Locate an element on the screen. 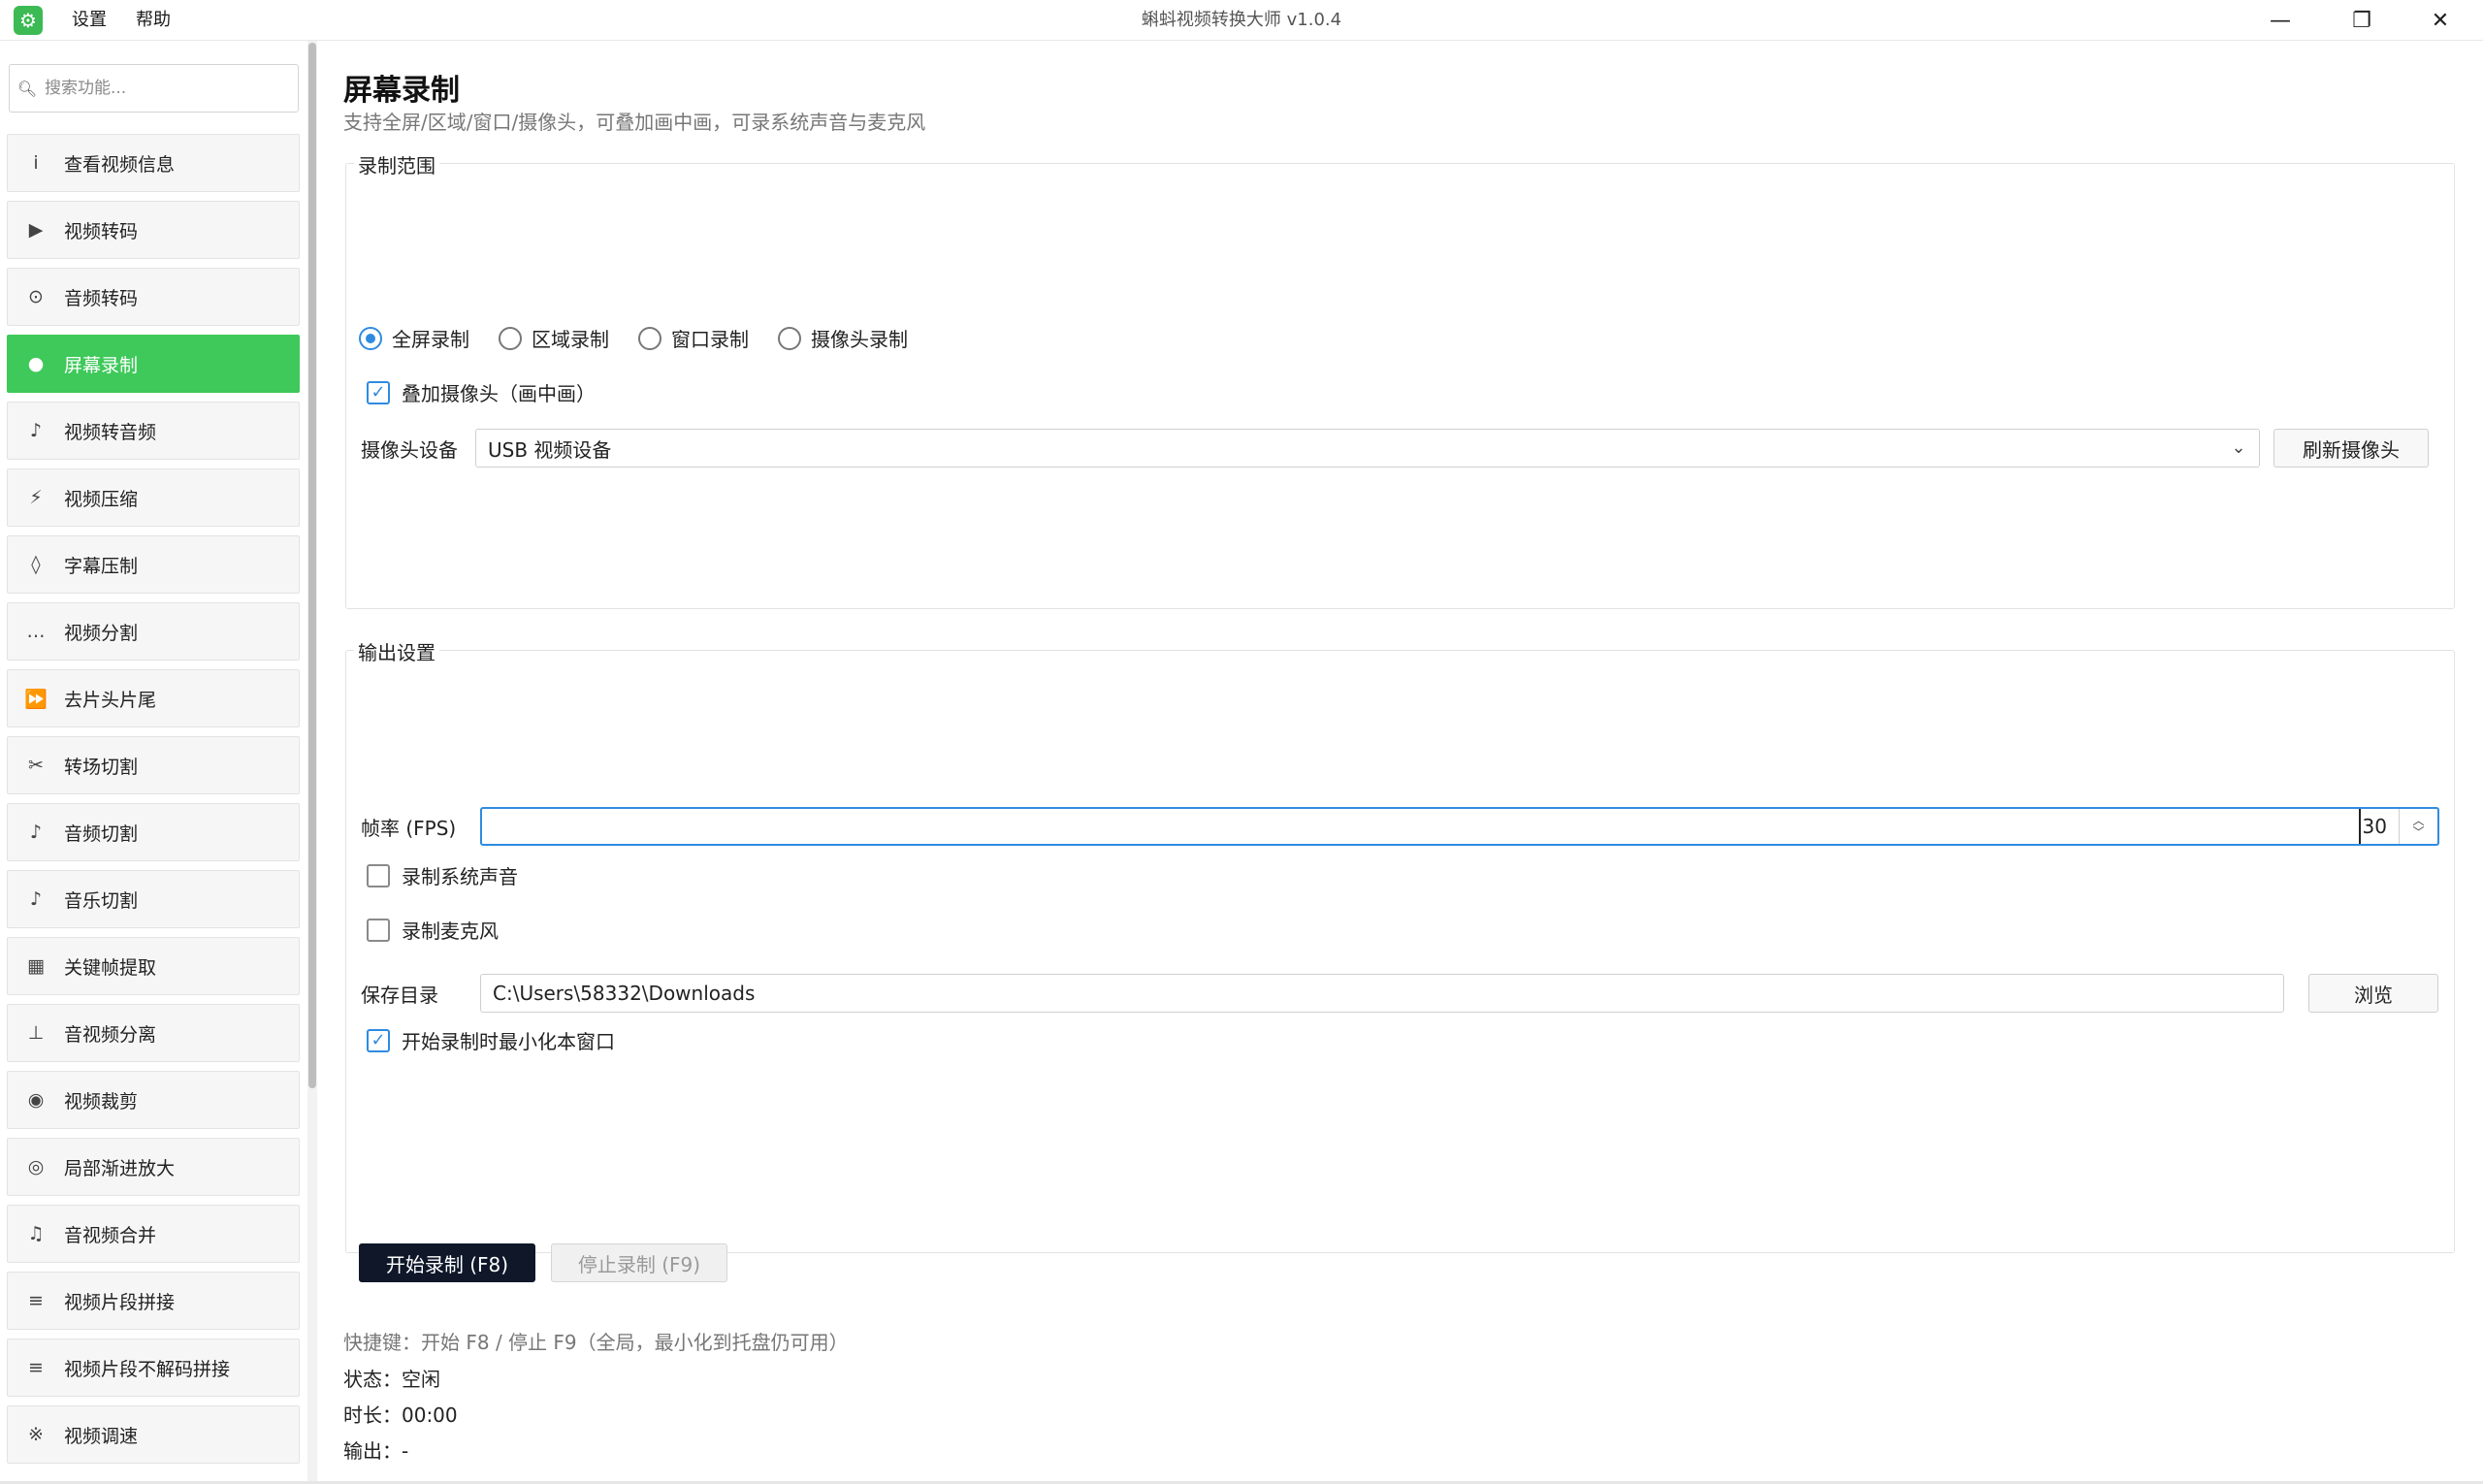  sidebar-item-av-merge: ♫ 音视频合并 is located at coordinates (154, 1234).